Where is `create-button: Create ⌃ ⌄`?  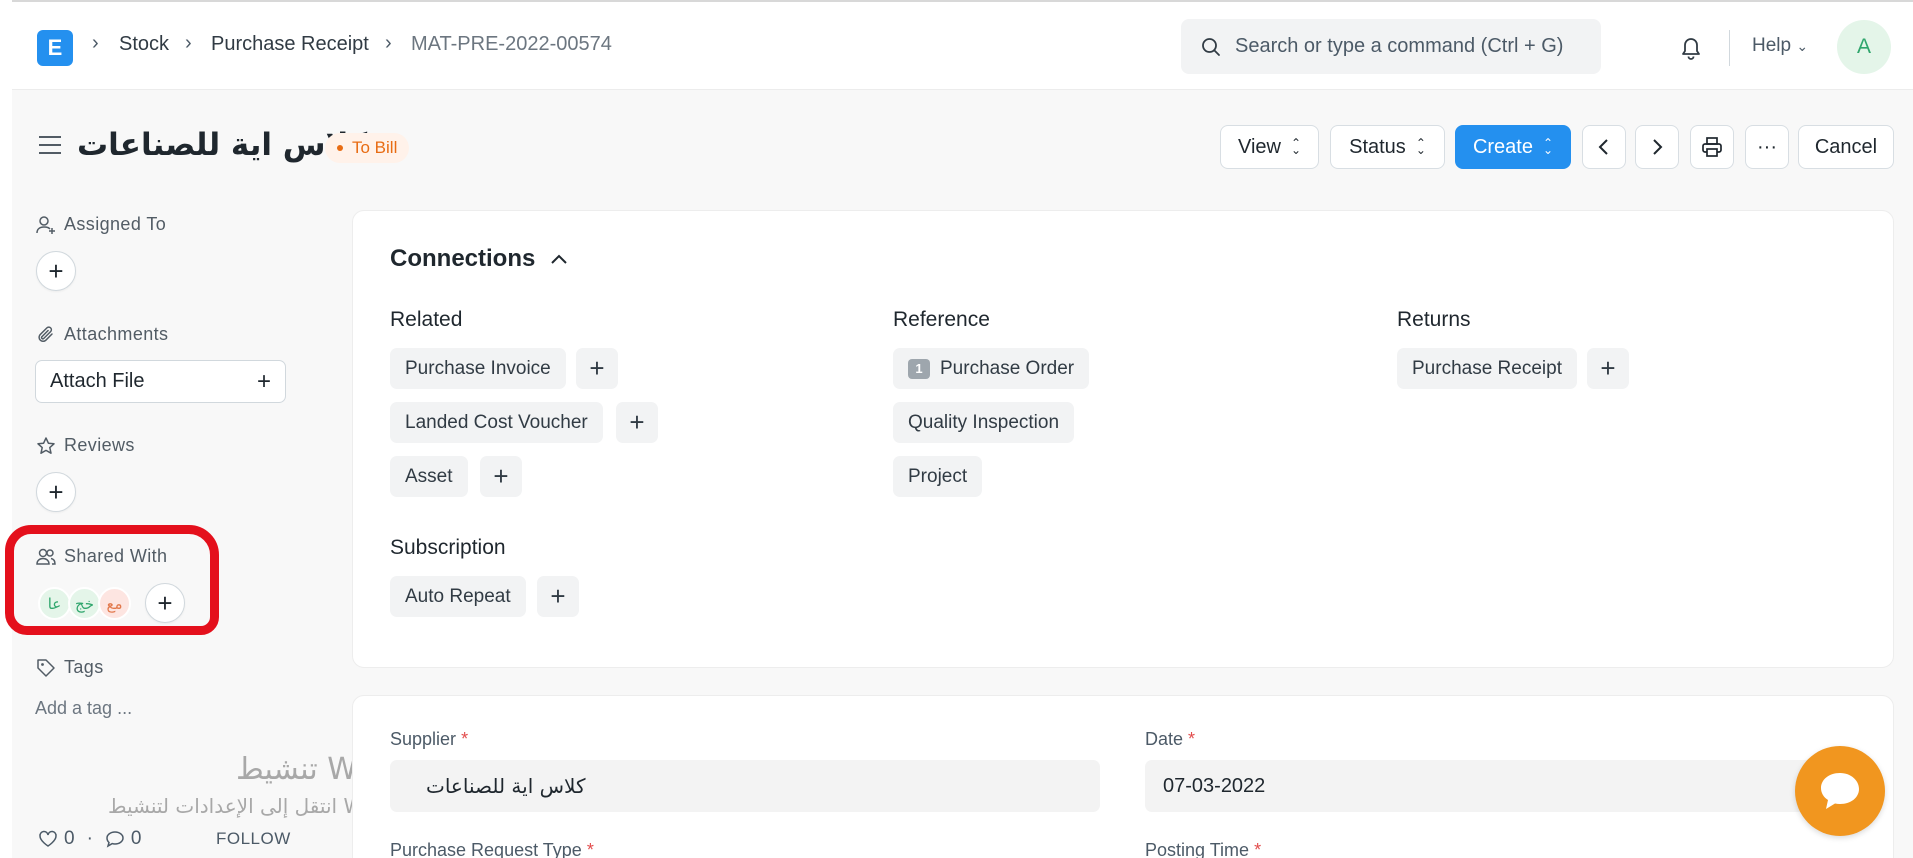 create-button: Create ⌃ ⌄ is located at coordinates (1513, 147).